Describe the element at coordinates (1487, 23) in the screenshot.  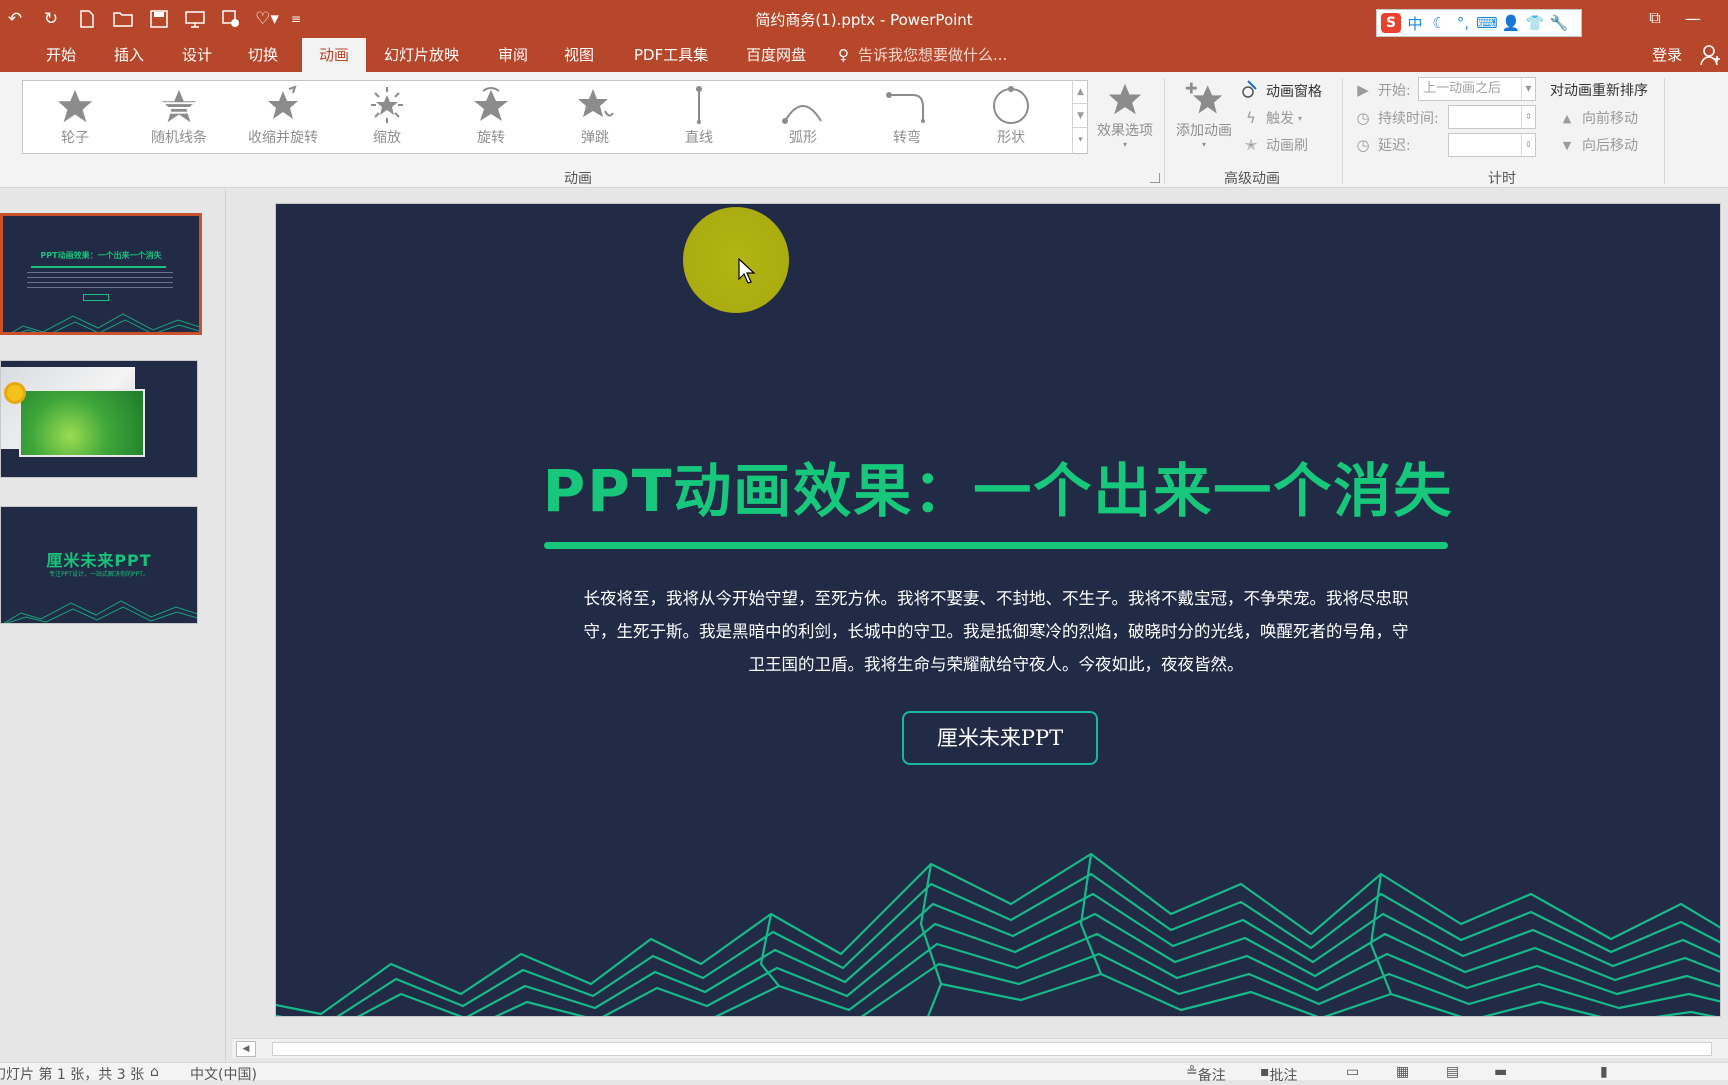
I see `keyboard-icon: ⌨` at that location.